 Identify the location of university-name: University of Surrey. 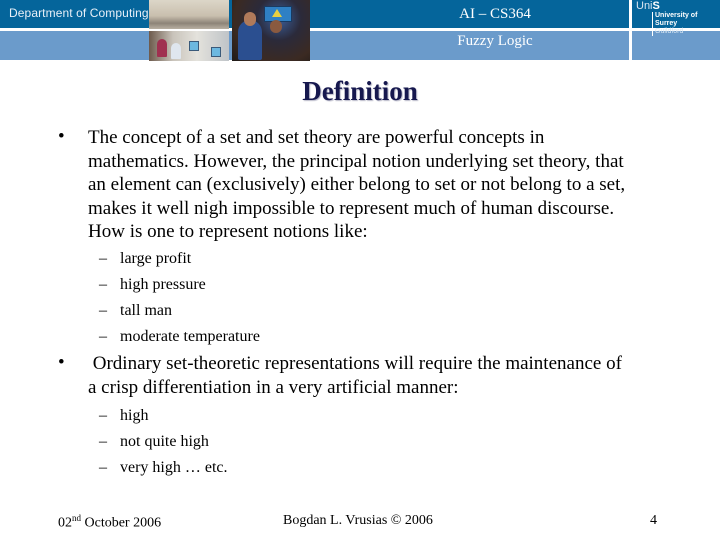
(676, 19).